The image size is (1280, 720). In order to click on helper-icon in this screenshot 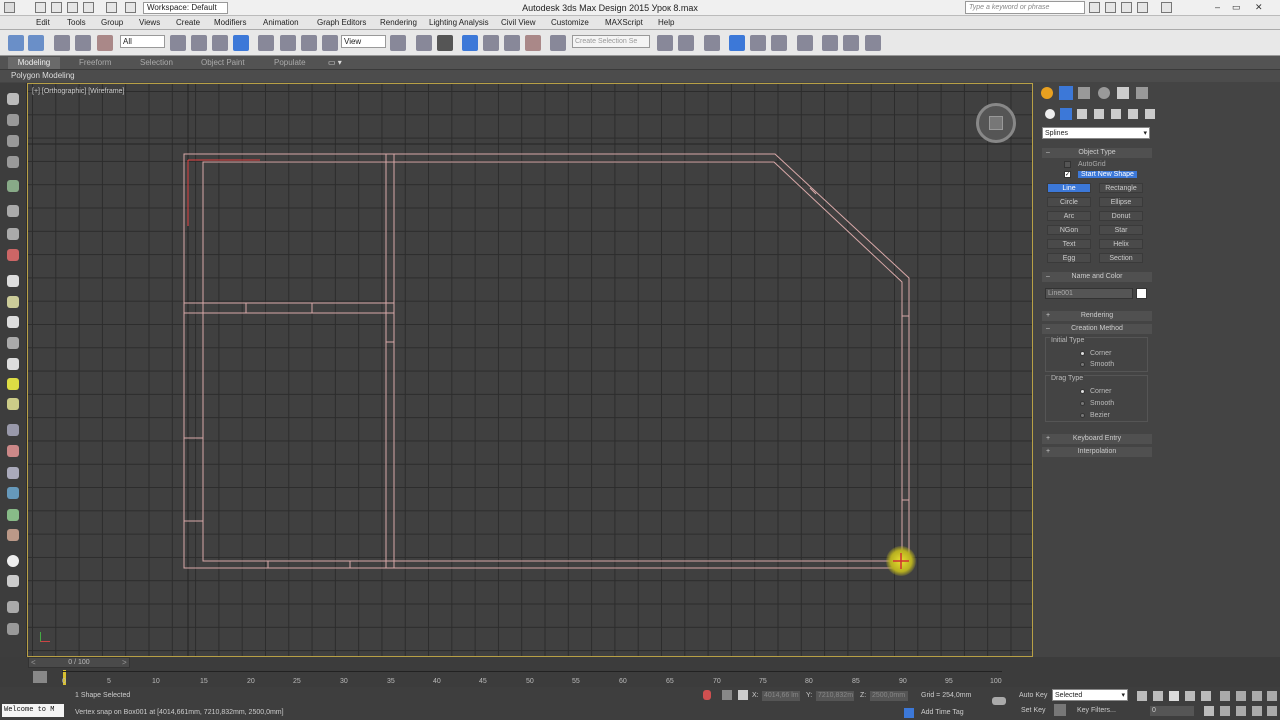, I will do `click(13, 430)`.